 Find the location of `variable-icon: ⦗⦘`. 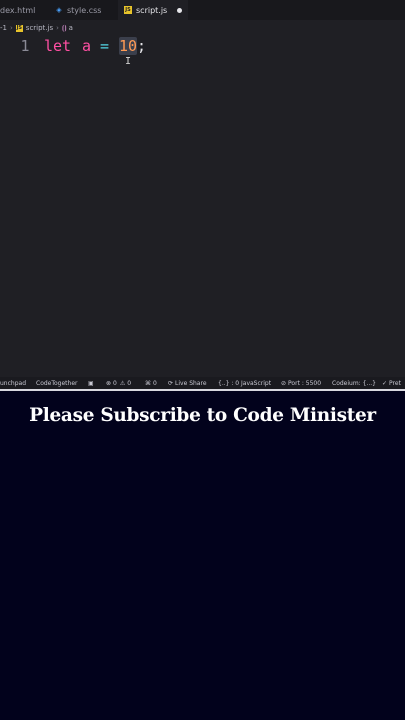

variable-icon: ⦗⦘ is located at coordinates (64, 27).